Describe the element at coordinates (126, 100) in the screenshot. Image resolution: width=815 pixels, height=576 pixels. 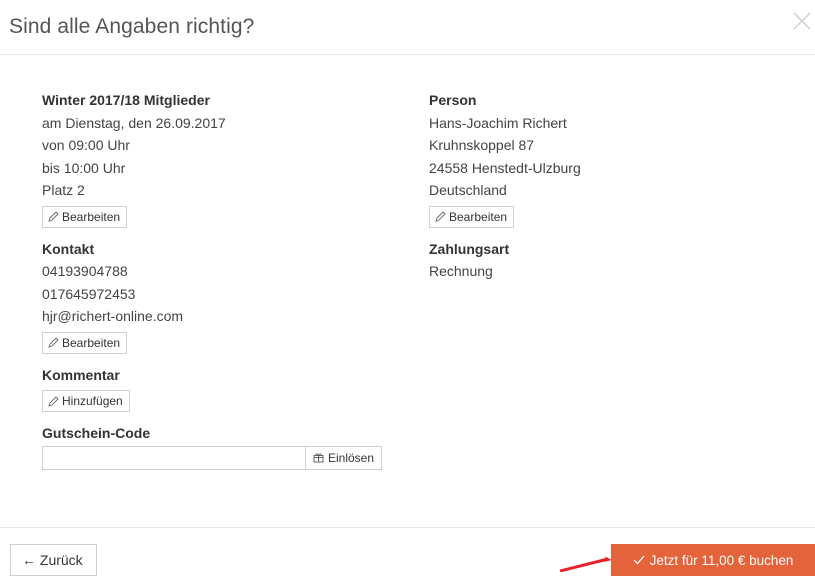
I see `booking-heading: Winter 2017/18 Mitglieder` at that location.